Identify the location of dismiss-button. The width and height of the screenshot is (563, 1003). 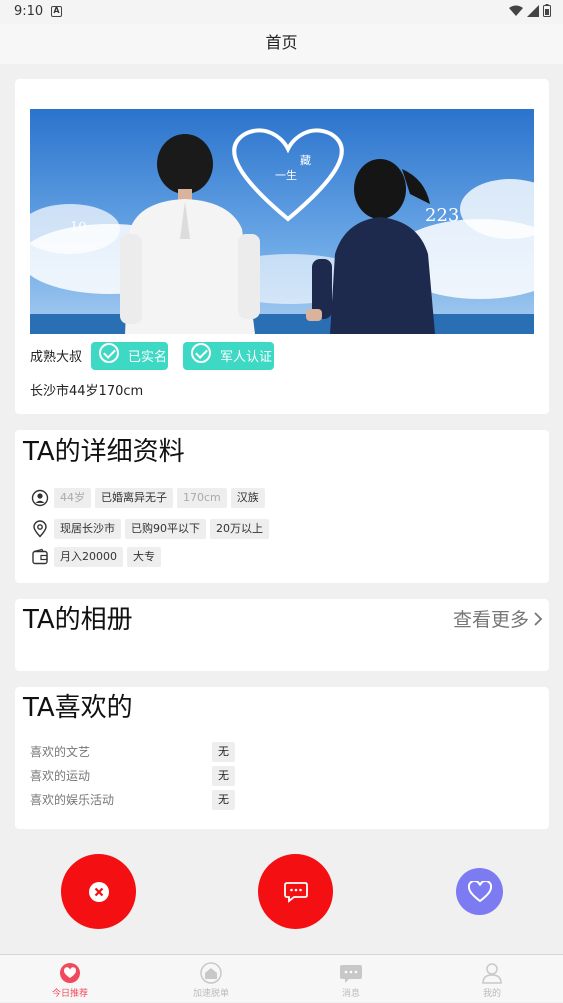
(98, 891).